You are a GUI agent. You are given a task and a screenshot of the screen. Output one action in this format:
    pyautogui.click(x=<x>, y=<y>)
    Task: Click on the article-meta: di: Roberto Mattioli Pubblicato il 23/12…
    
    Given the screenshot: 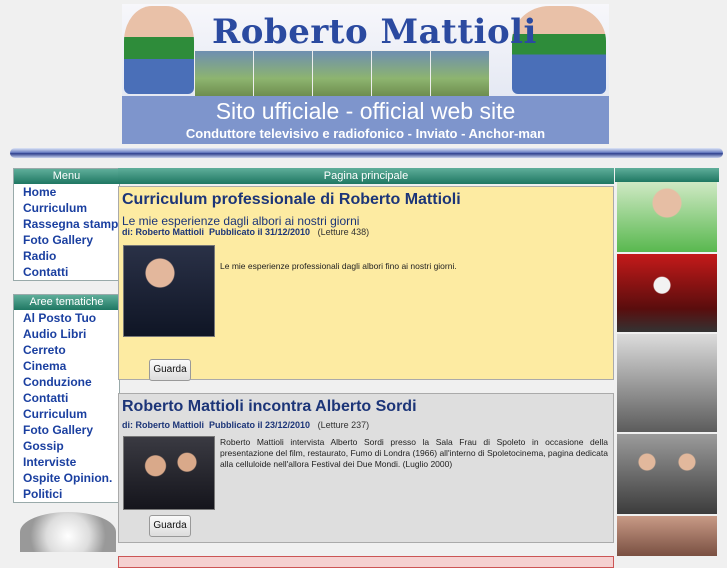 What is the action you would take?
    pyautogui.click(x=245, y=425)
    